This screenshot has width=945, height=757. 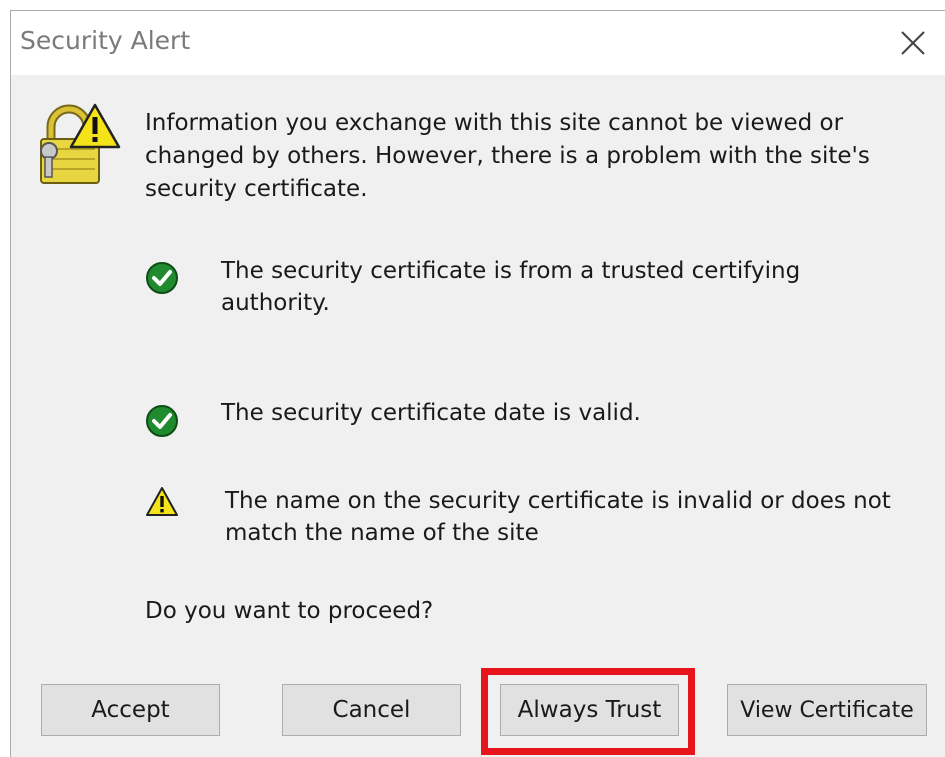 I want to click on dialog-title: Security Alert, so click(x=105, y=40).